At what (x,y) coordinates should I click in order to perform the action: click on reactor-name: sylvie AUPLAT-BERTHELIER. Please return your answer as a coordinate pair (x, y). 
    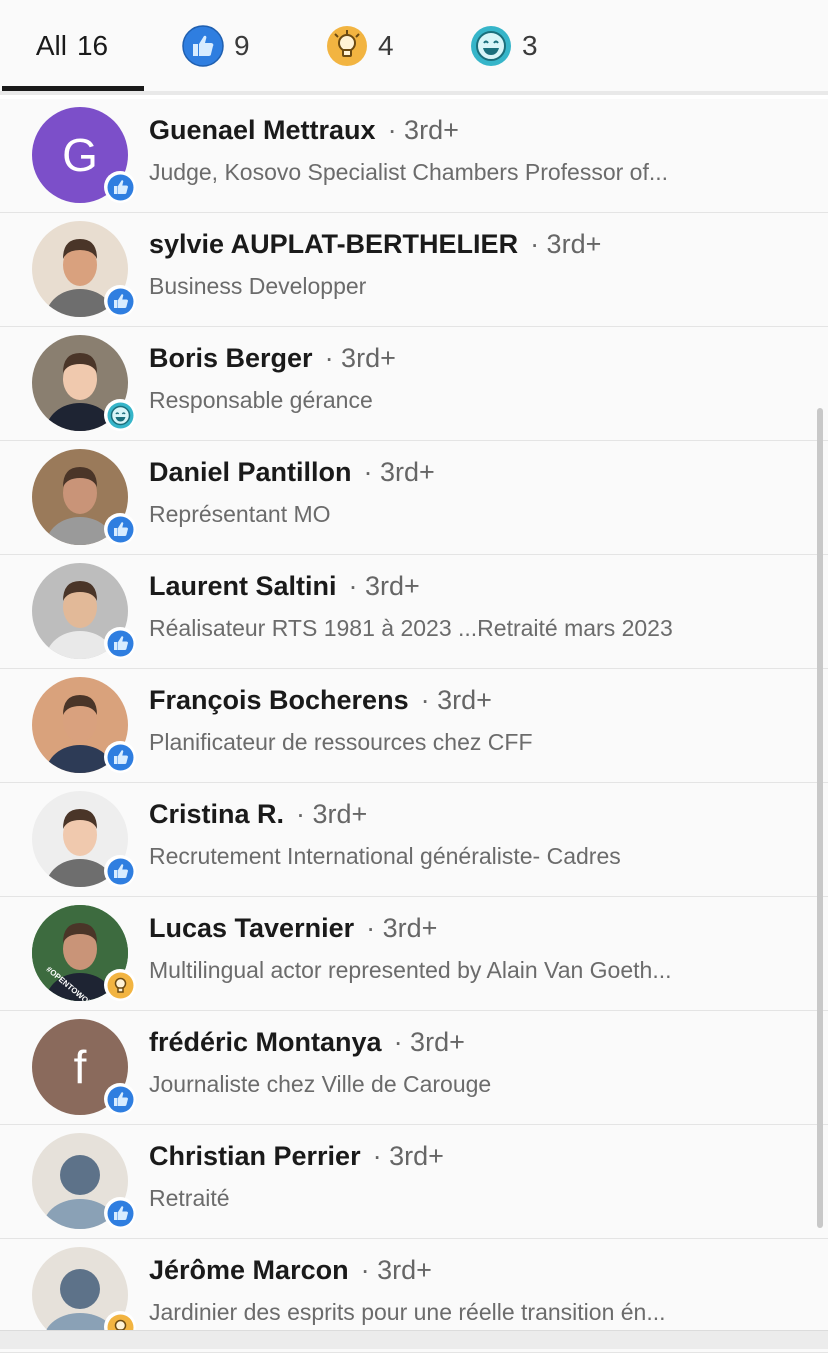
    Looking at the image, I should click on (333, 244).